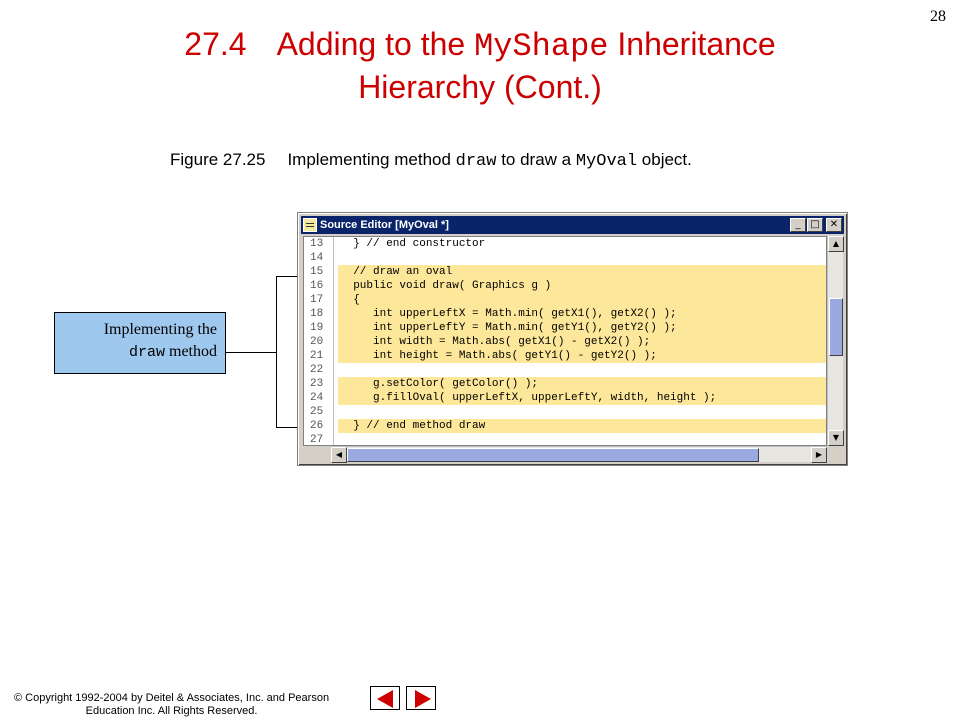 The image size is (960, 720). What do you see at coordinates (215, 44) in the screenshot?
I see `title-number: 27.4` at bounding box center [215, 44].